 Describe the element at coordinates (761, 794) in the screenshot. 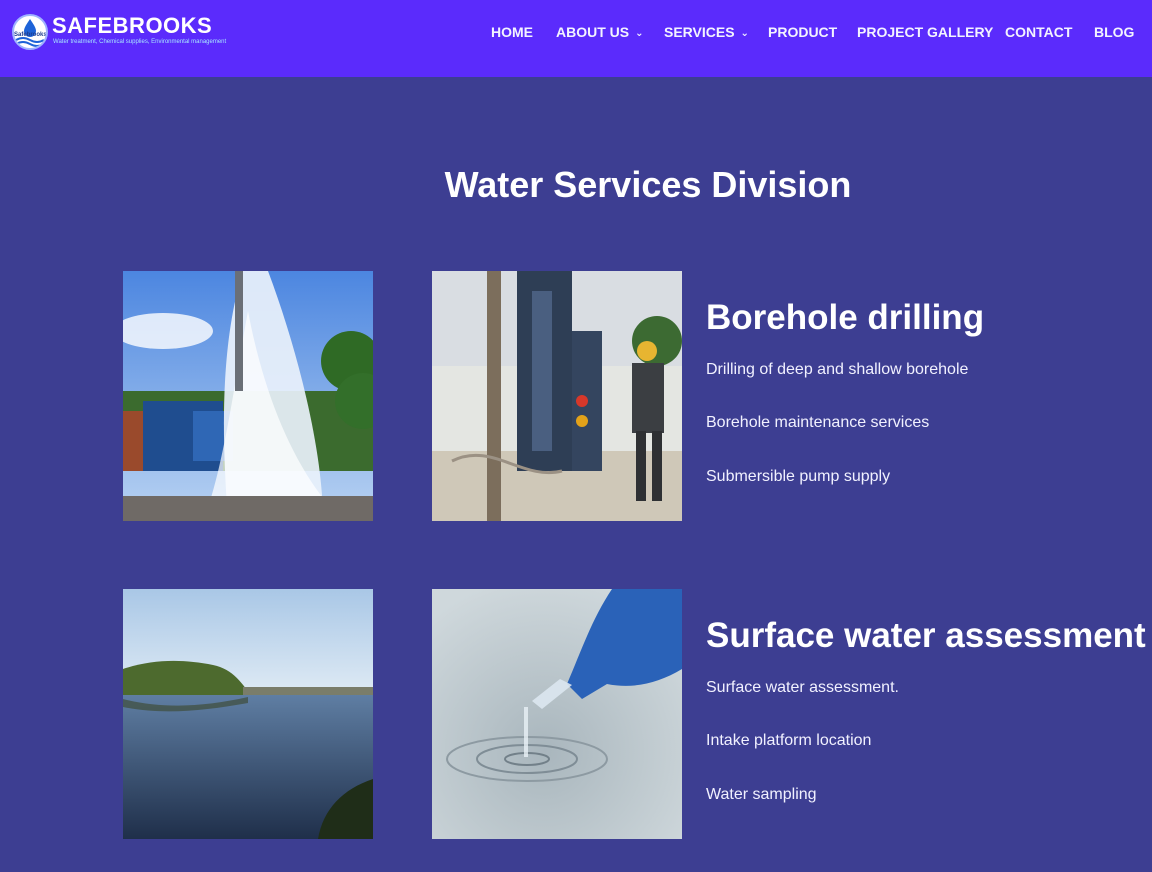

I see `service-item: Water sampling` at that location.